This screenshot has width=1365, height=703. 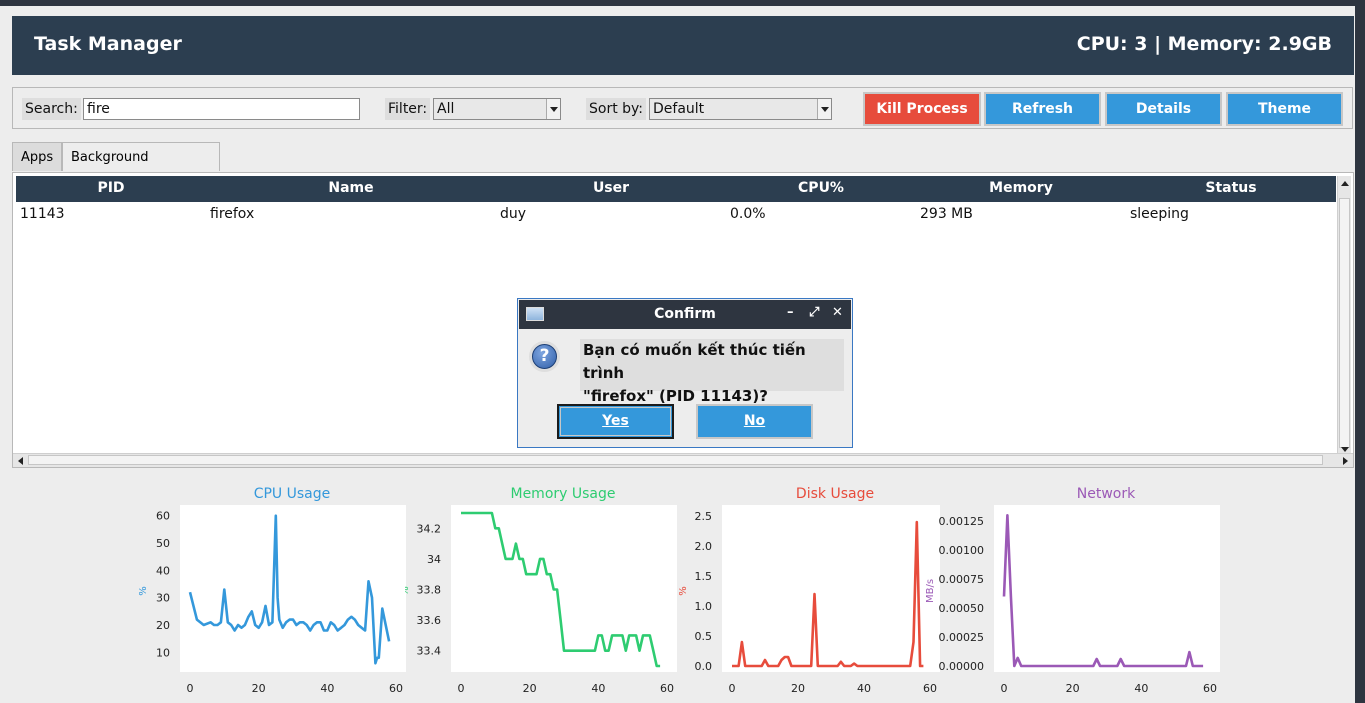 I want to click on memory-xtick-0: 0, so click(x=461, y=688).